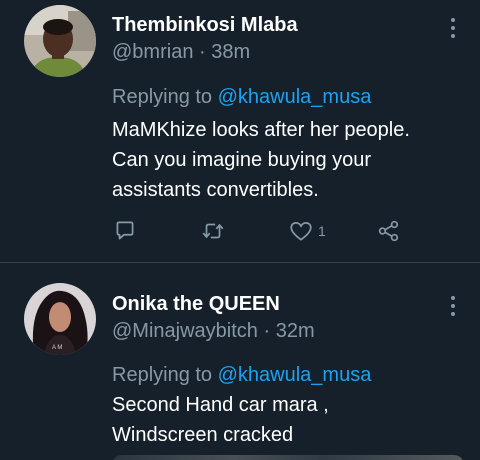  I want to click on action-bar: 1, so click(272, 231).